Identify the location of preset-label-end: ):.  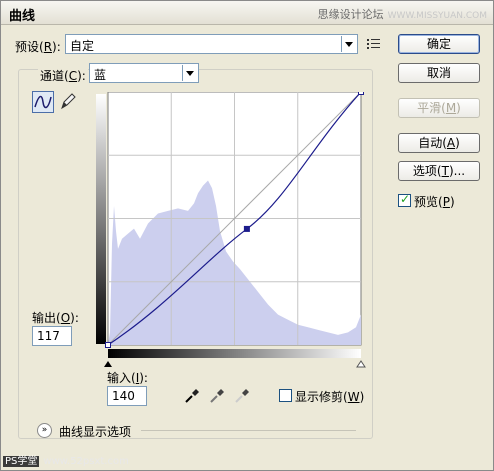
(56, 47).